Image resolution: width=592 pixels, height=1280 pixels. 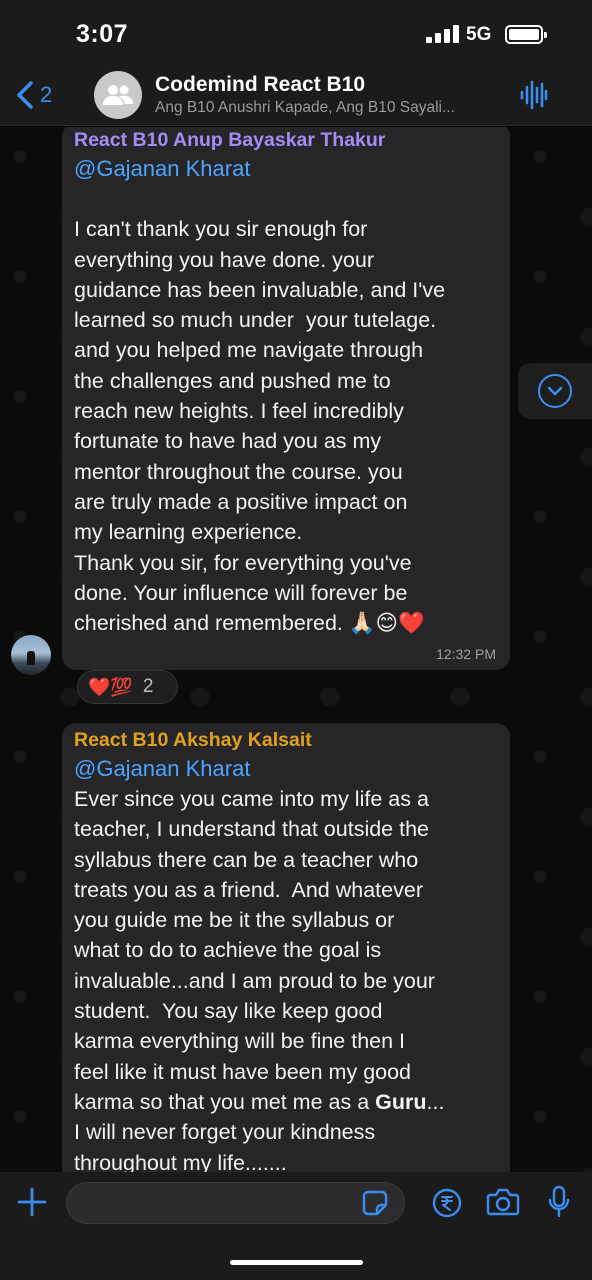 I want to click on signal-strength-icon, so click(x=443, y=34).